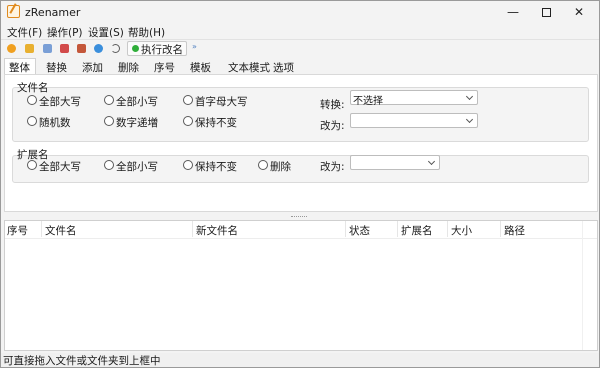 This screenshot has width=600, height=368. Describe the element at coordinates (64, 48) in the screenshot. I see `book-icon` at that location.